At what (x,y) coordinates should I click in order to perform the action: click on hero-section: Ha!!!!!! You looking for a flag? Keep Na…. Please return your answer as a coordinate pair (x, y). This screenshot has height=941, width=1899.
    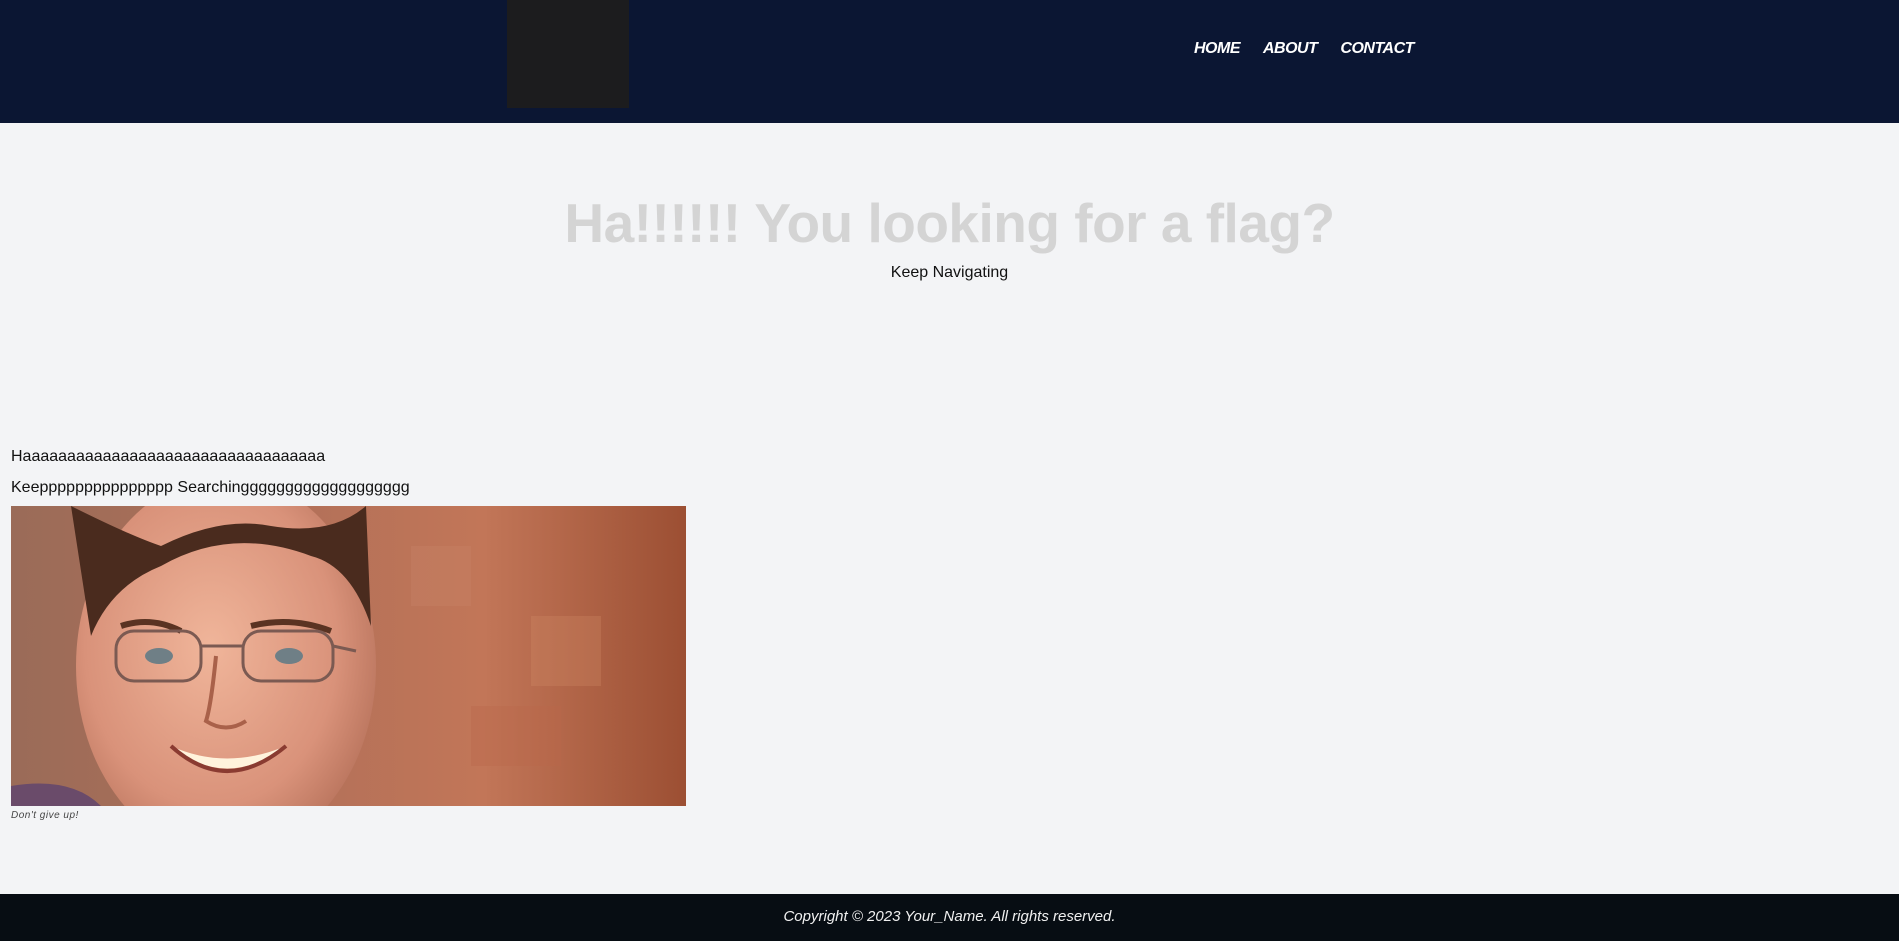
    Looking at the image, I should click on (949, 236).